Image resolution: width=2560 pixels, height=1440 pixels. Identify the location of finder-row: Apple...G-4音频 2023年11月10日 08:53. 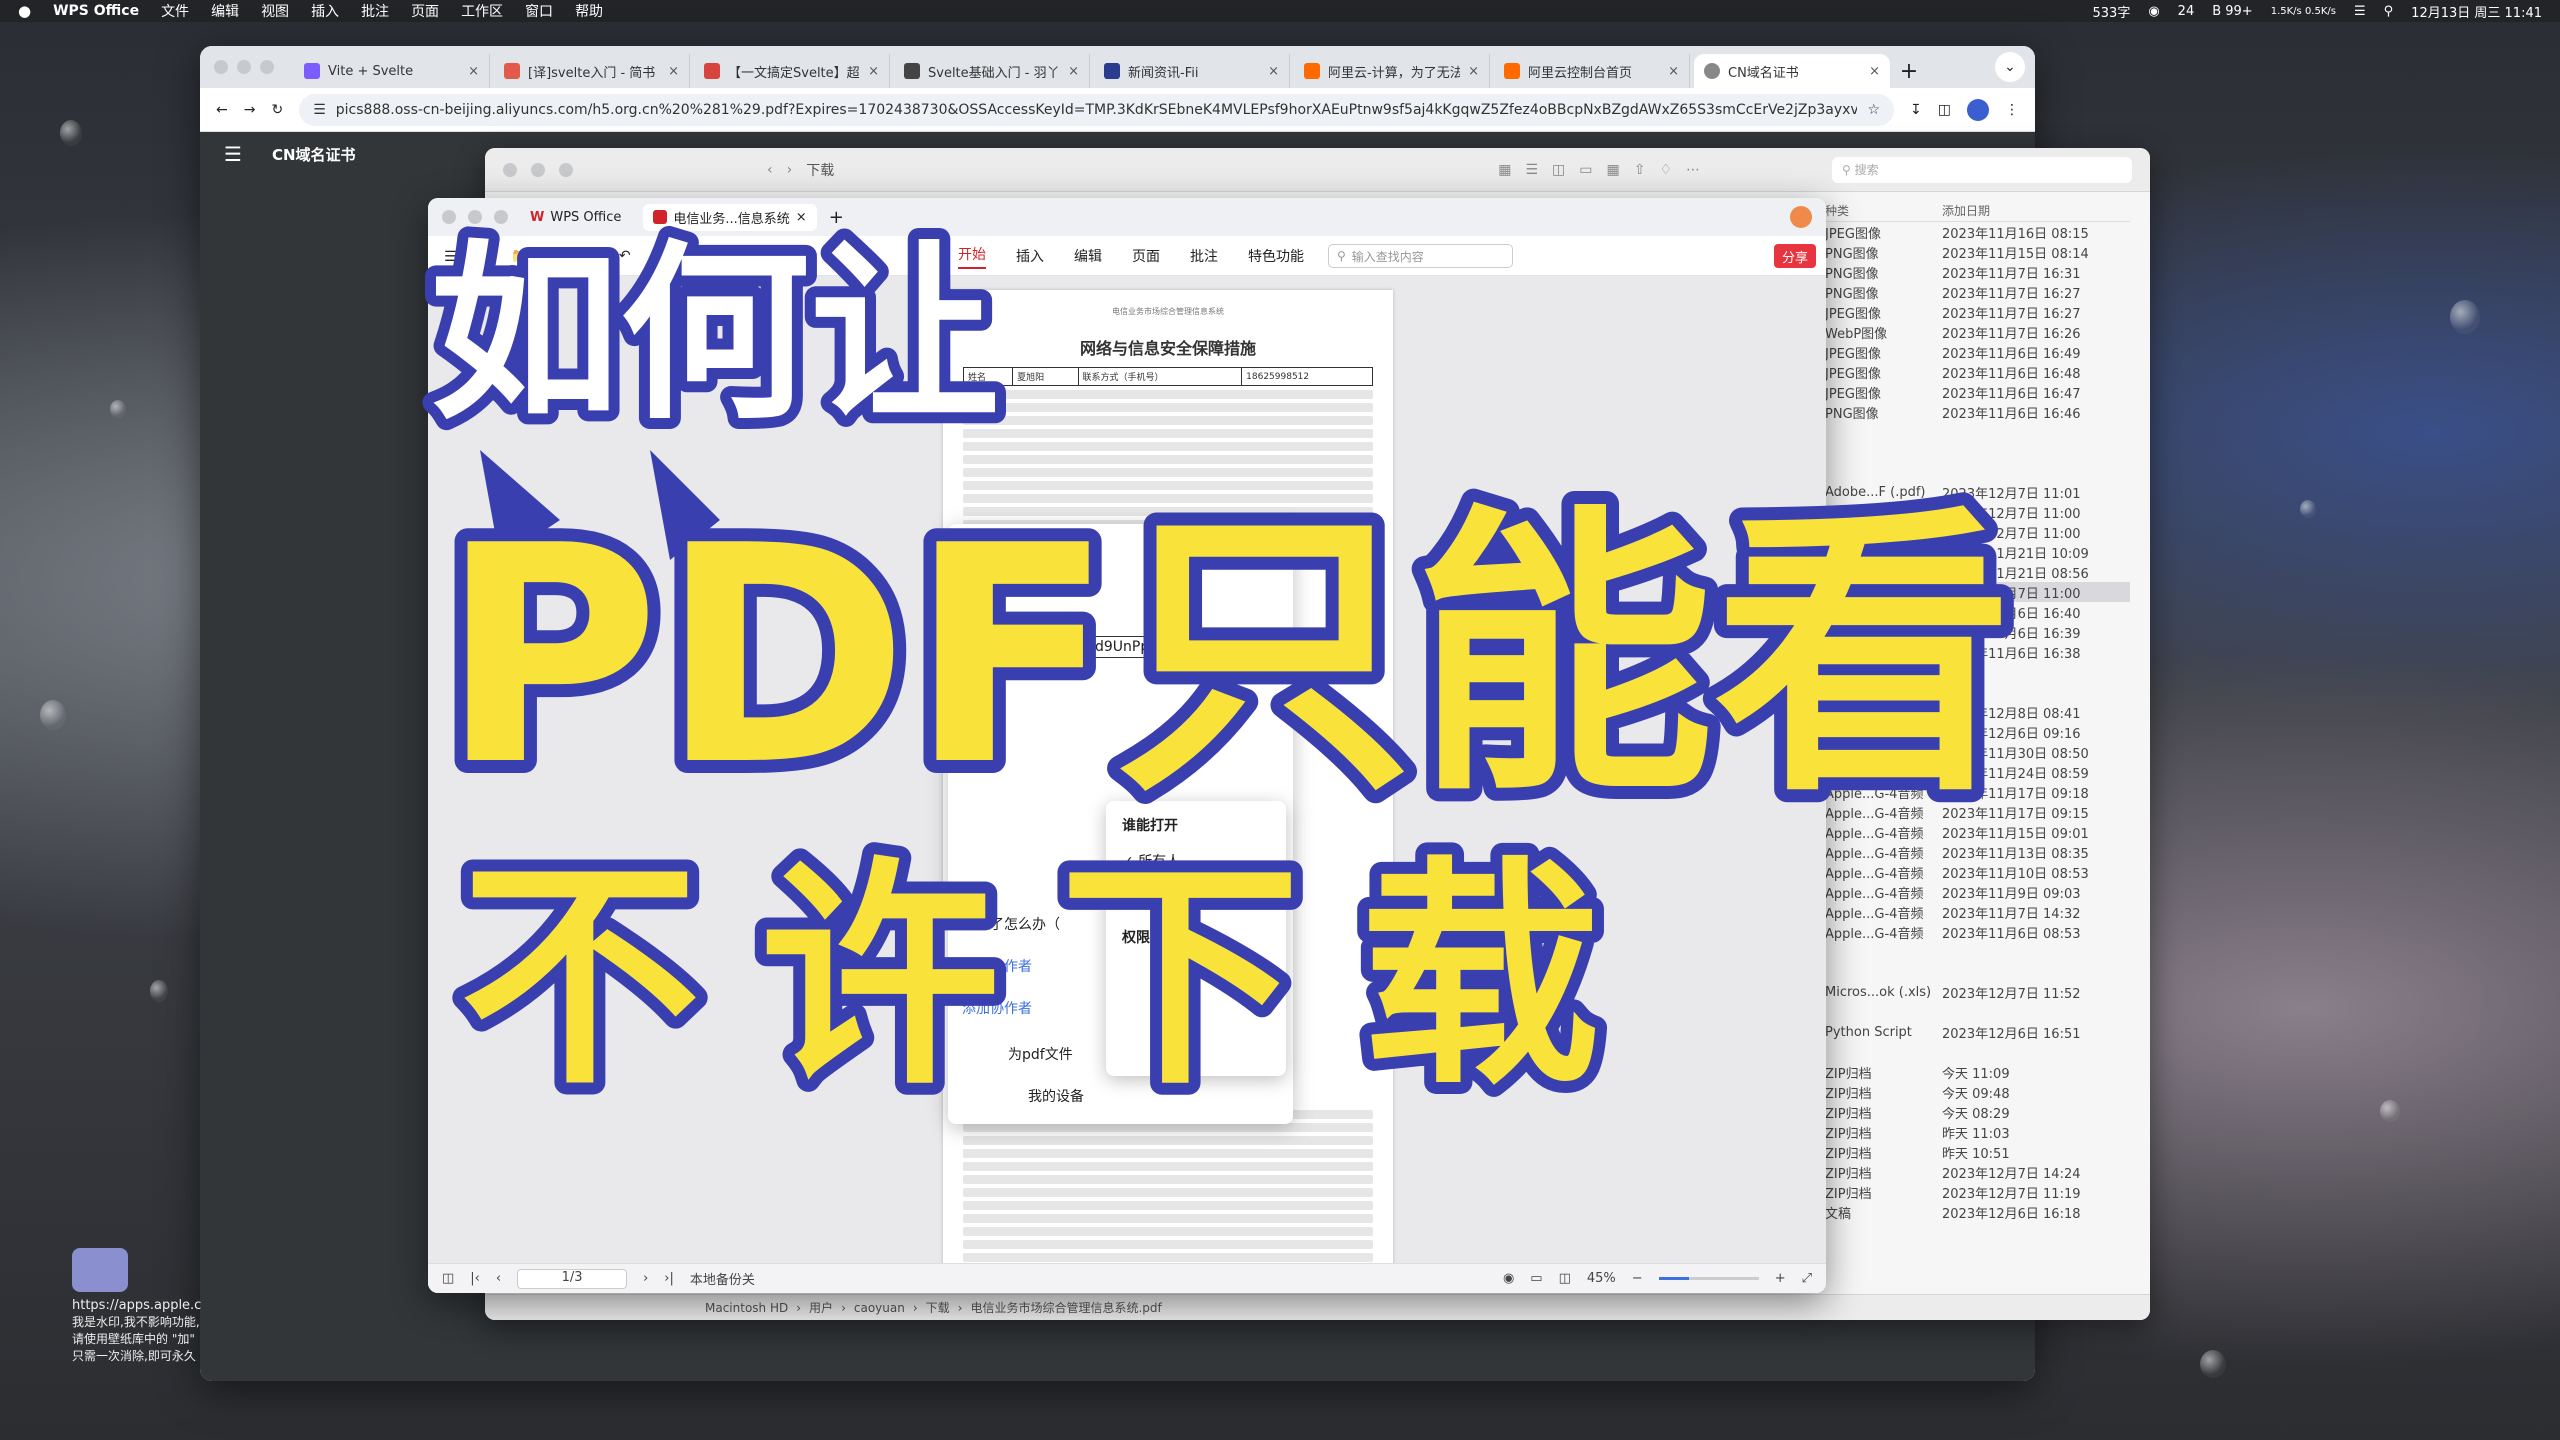
(1977, 872).